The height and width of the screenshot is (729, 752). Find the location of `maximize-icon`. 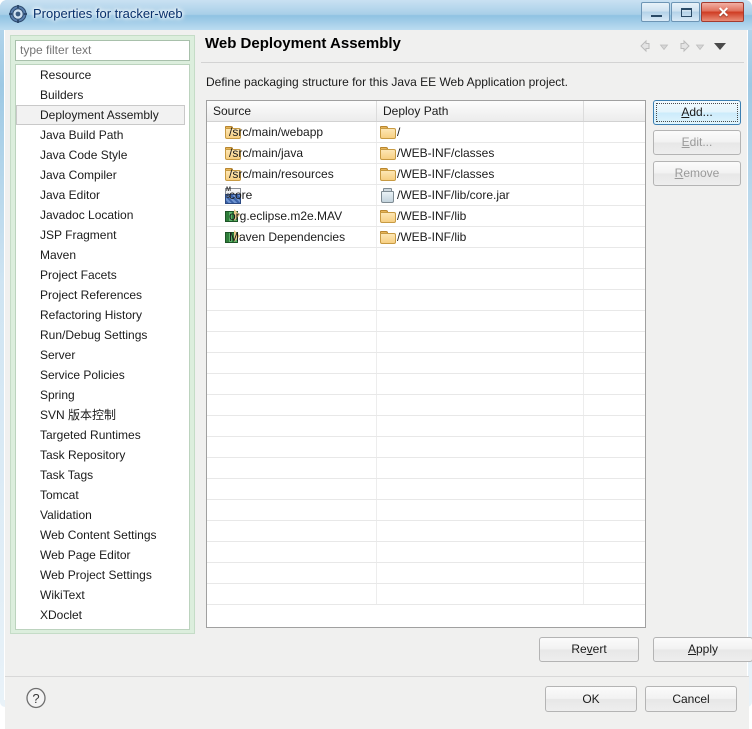

maximize-icon is located at coordinates (686, 12).